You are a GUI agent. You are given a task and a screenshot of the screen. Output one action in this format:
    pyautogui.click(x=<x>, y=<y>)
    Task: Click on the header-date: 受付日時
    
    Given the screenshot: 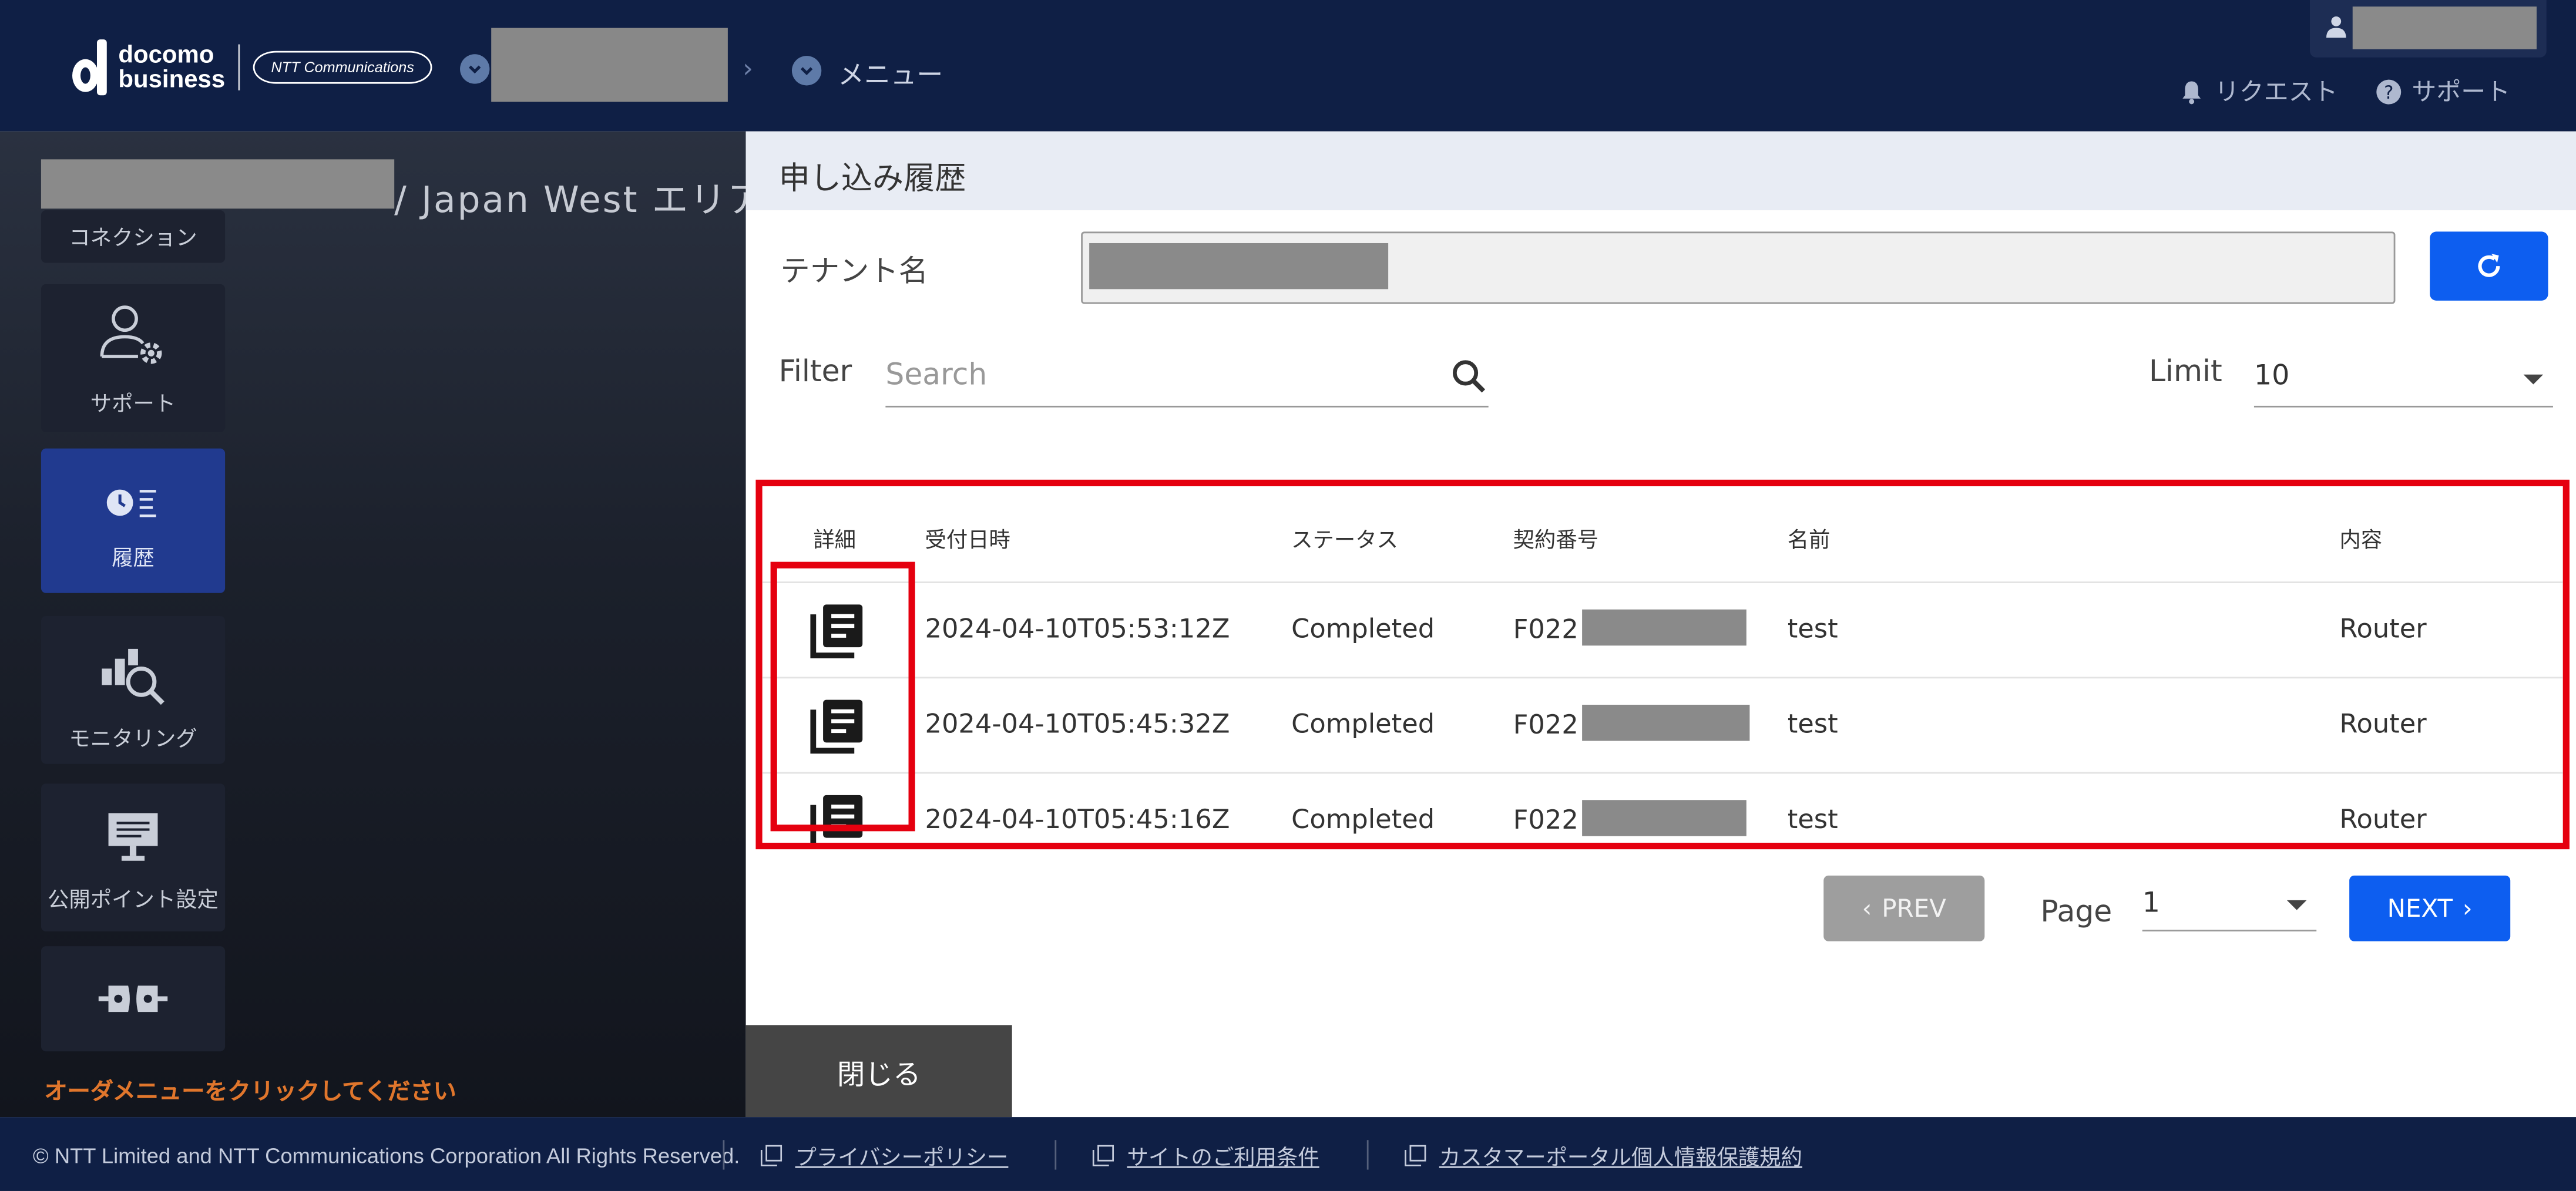 What is the action you would take?
    pyautogui.click(x=967, y=541)
    